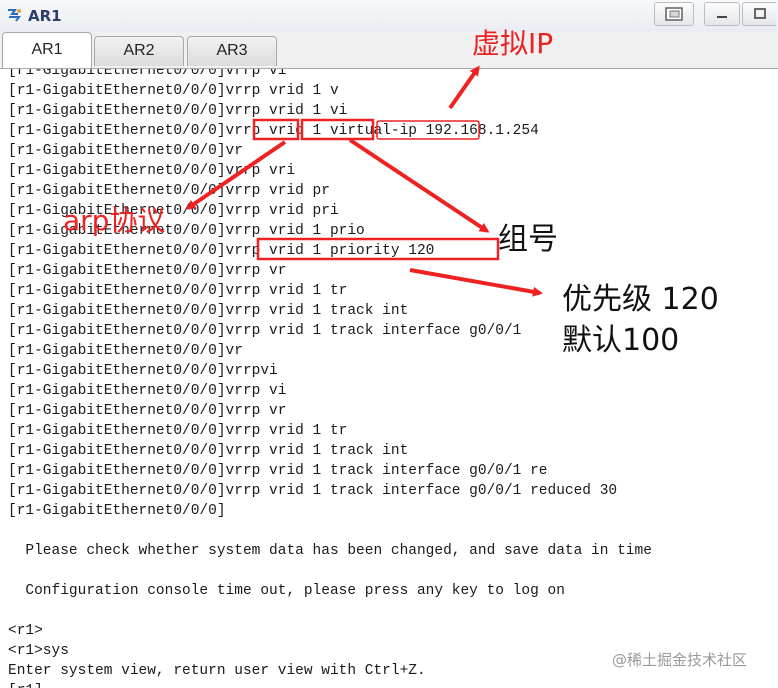 Image resolution: width=778 pixels, height=688 pixels. What do you see at coordinates (14, 15) in the screenshot?
I see `router-app-icon` at bounding box center [14, 15].